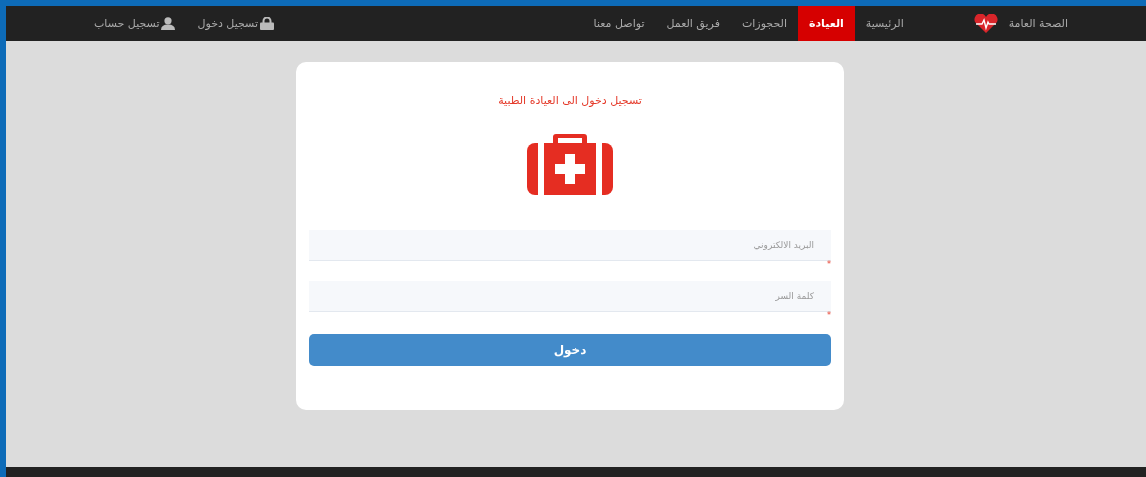 The height and width of the screenshot is (477, 1146). I want to click on account-link: تسجيل حساب, so click(135, 23).